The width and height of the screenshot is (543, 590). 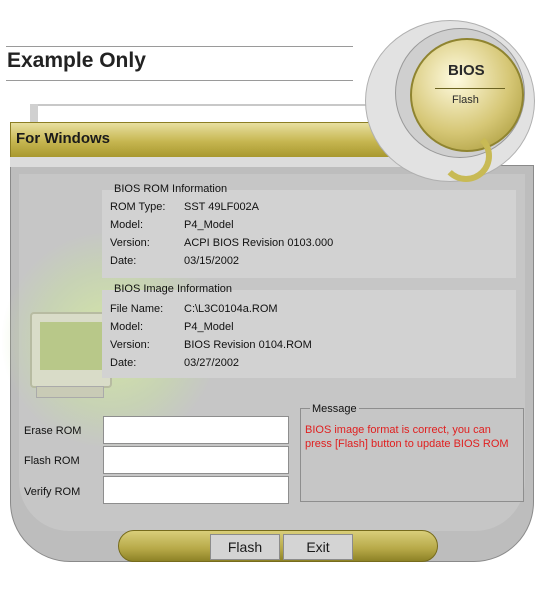 I want to click on rom-type-label: ROM Type:, so click(x=138, y=207).